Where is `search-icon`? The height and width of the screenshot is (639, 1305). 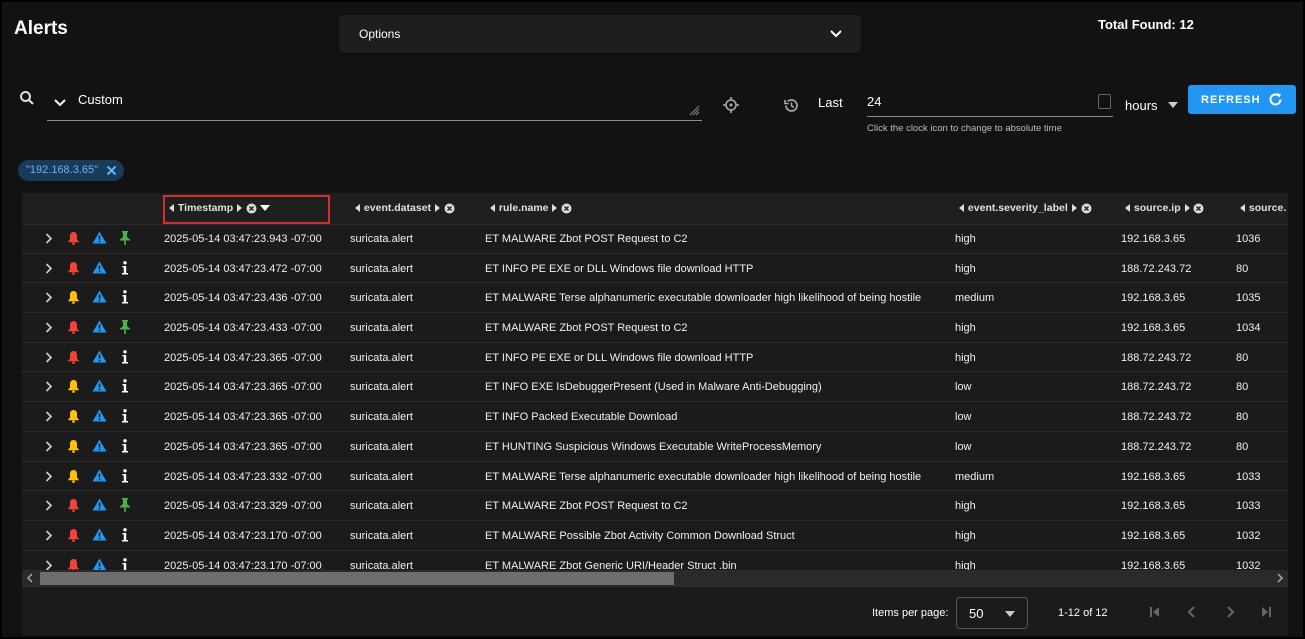
search-icon is located at coordinates (27, 98).